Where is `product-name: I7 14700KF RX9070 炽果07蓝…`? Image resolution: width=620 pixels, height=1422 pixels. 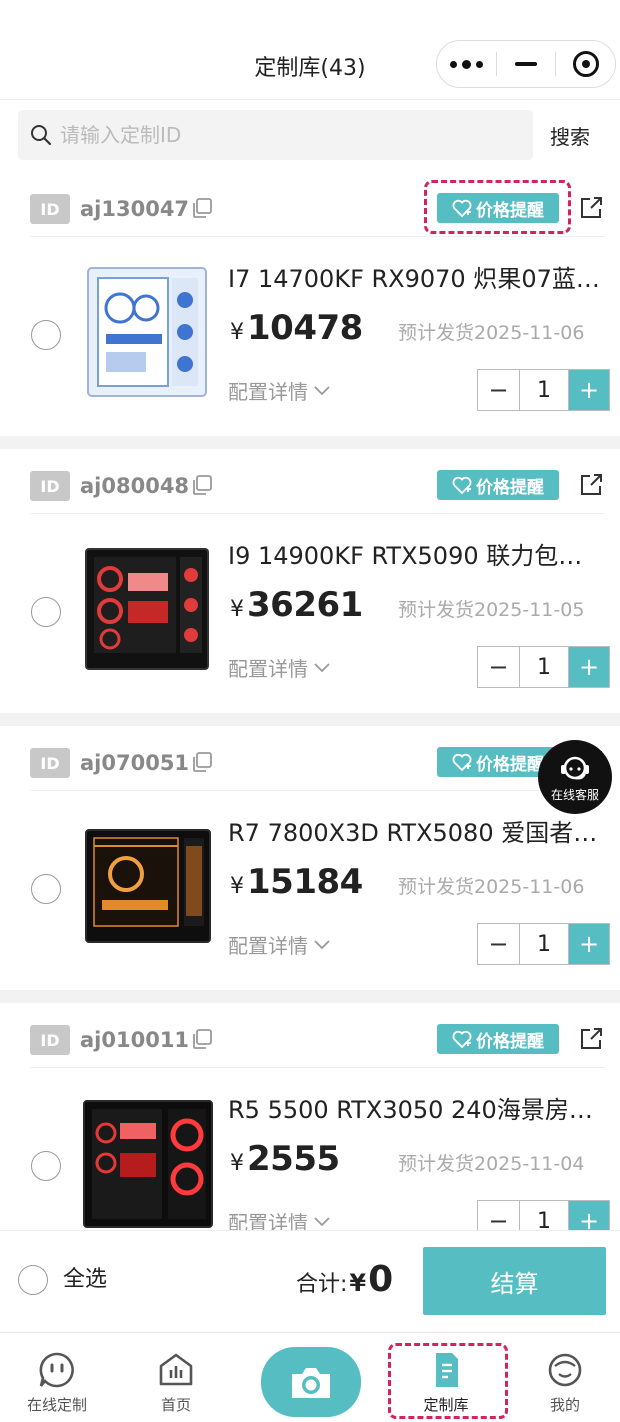
product-name: I7 14700KF RX9070 炽果07蓝… is located at coordinates (417, 279).